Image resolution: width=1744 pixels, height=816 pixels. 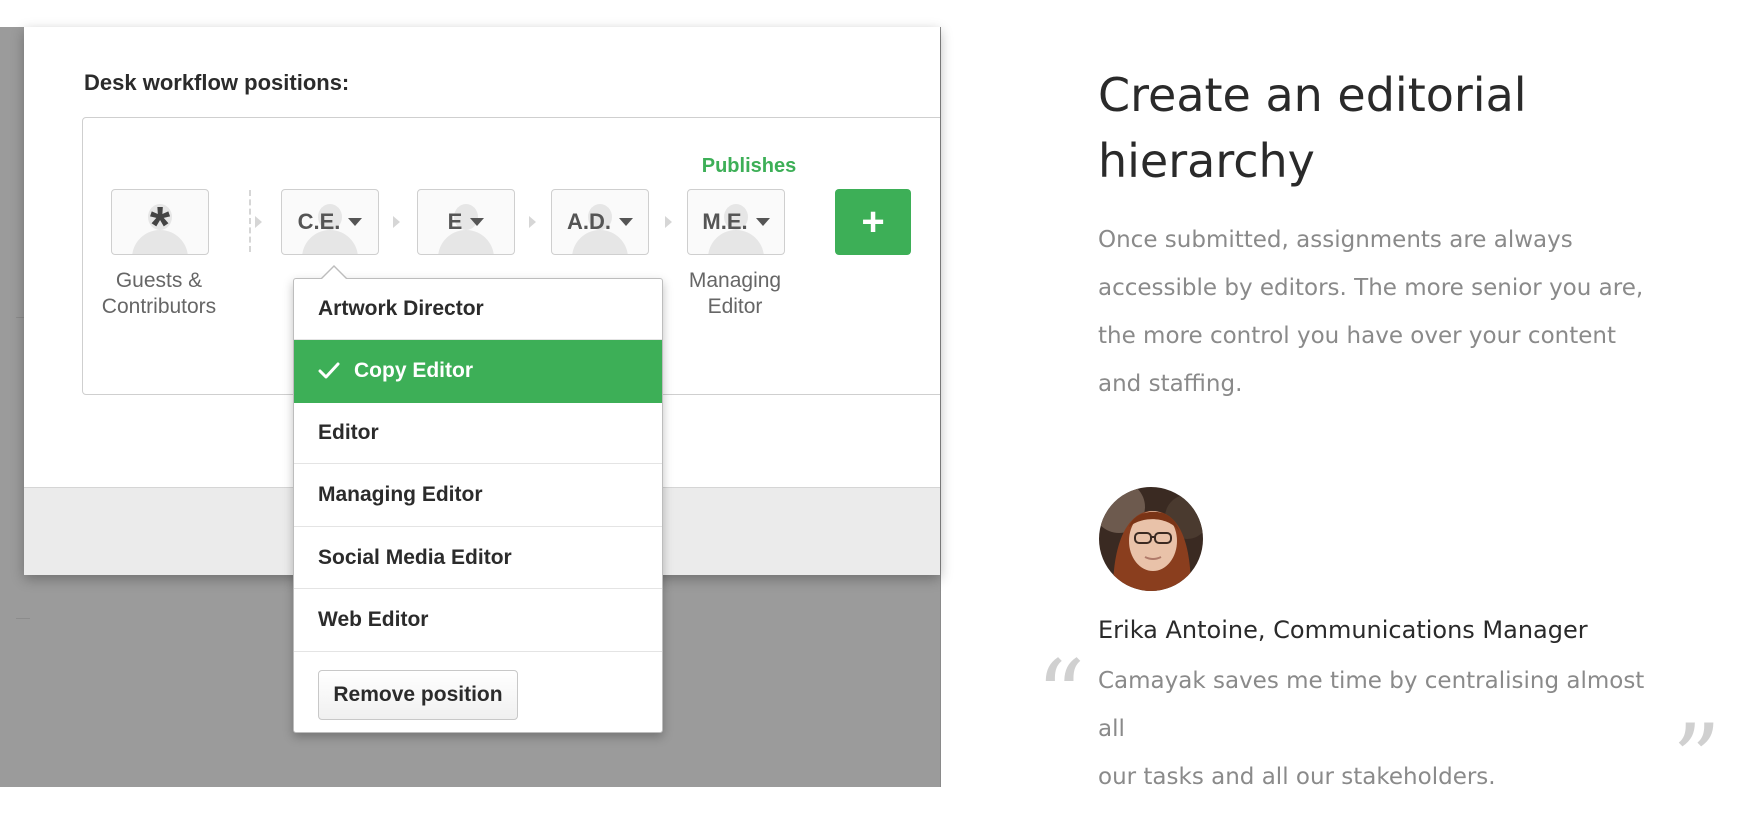 I want to click on position-artwork-director: A.D., so click(x=600, y=222).